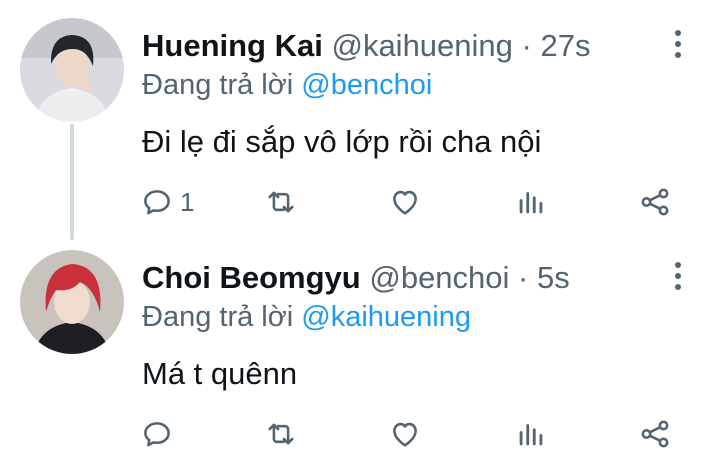 Image resolution: width=720 pixels, height=456 pixels. What do you see at coordinates (342, 141) in the screenshot?
I see `tweet-text: Đi lẹ đi sắp vô lớp rồi cha nội` at bounding box center [342, 141].